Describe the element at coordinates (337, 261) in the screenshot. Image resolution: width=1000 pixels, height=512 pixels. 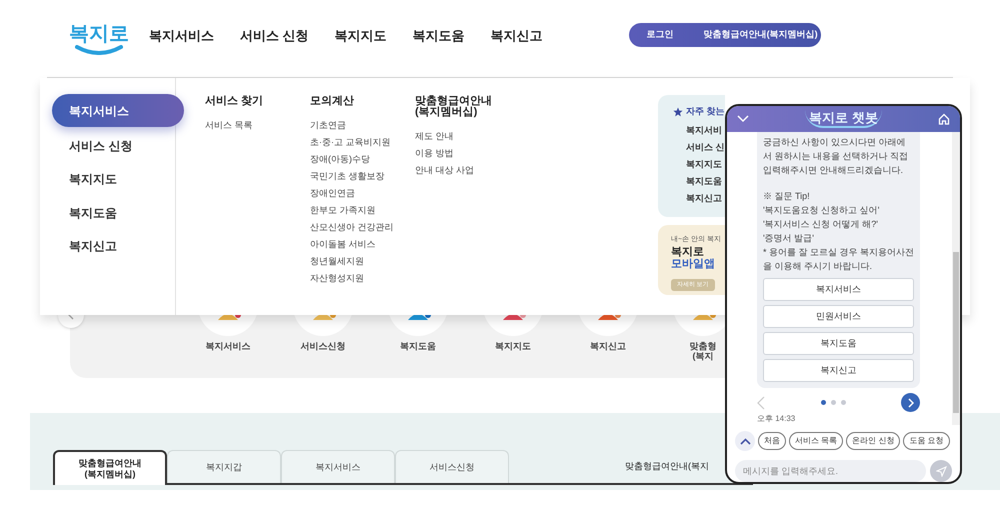
I see `menu-link: 청년월세지원` at that location.